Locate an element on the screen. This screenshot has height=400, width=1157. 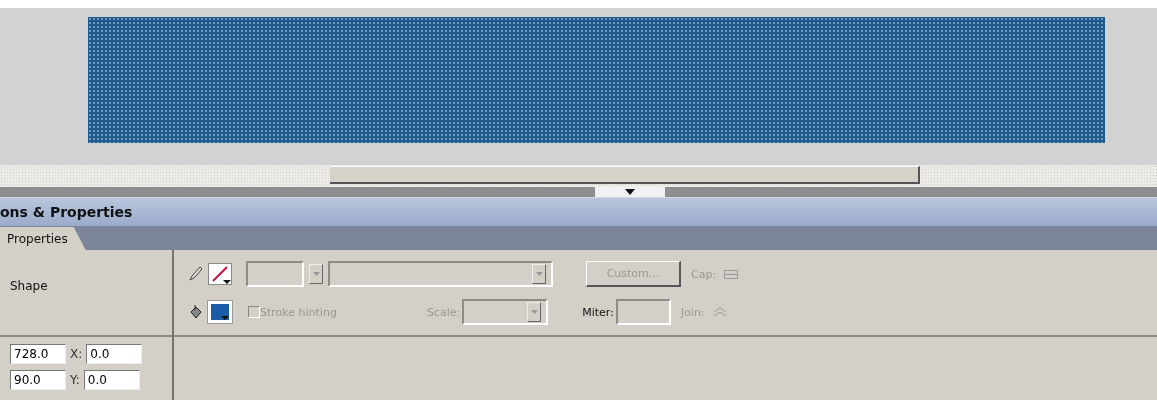
scale-label: Scale: is located at coordinates (443, 312).